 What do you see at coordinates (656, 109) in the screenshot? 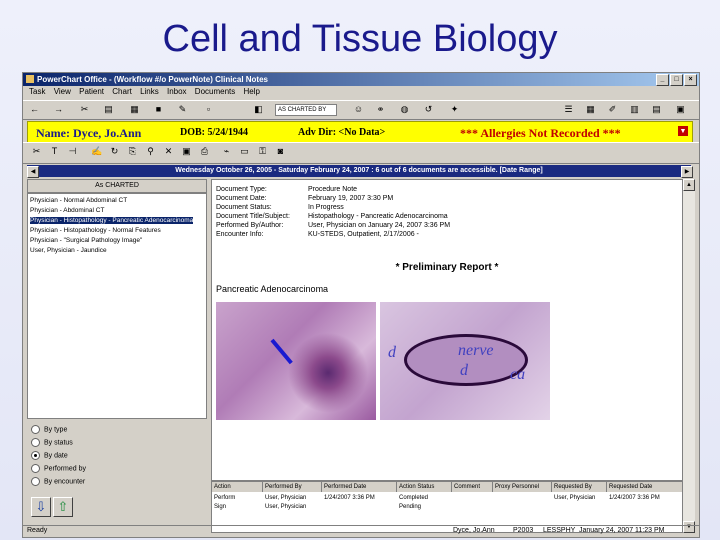
I see `note-icon: ▤` at bounding box center [656, 109].